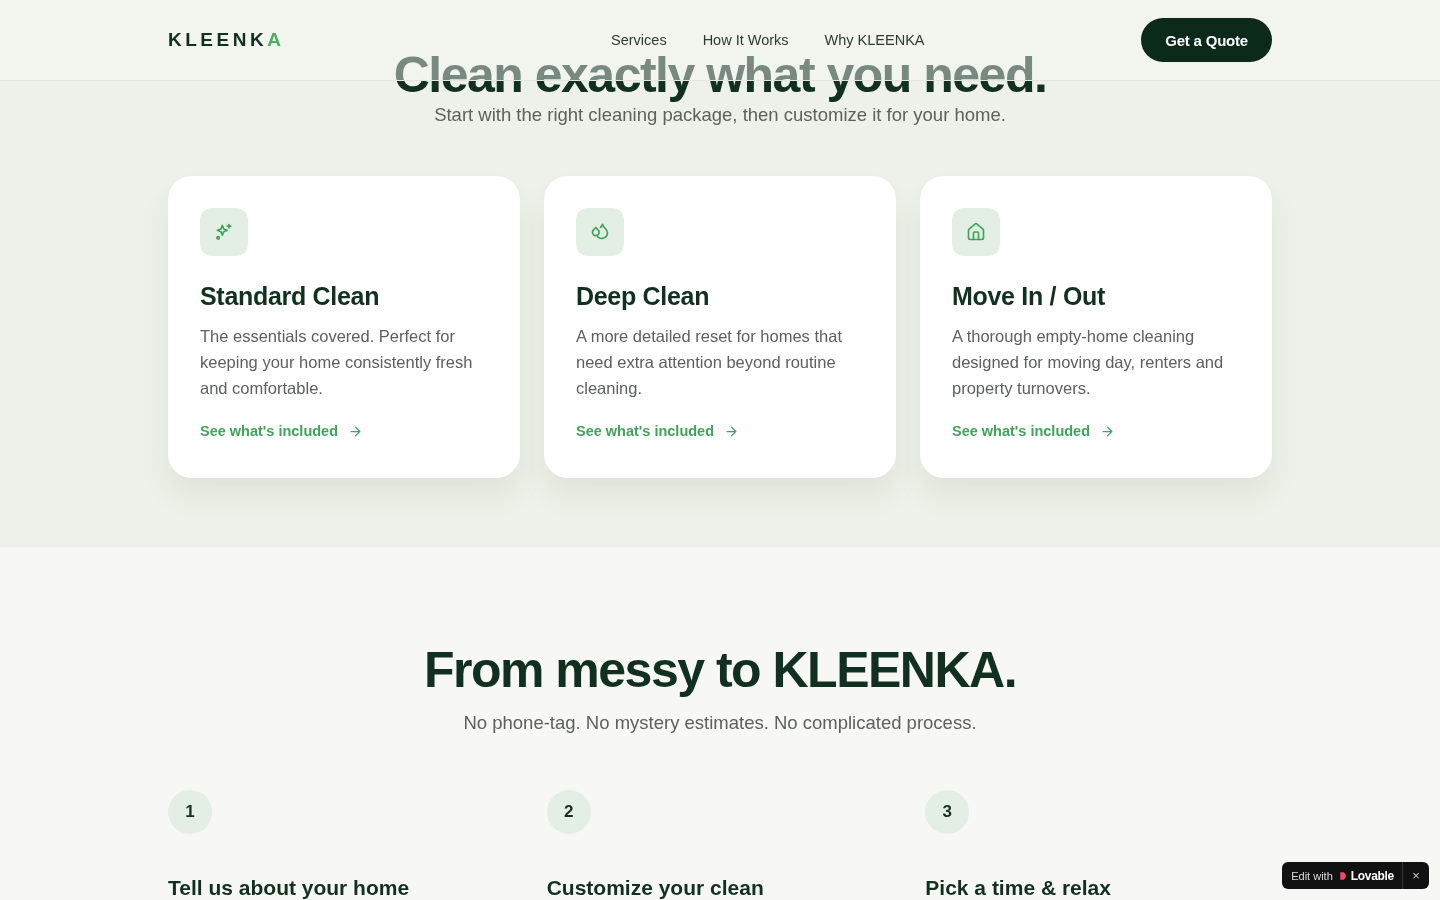 The height and width of the screenshot is (900, 1440). Describe the element at coordinates (190, 812) in the screenshot. I see `step-number: 1` at that location.